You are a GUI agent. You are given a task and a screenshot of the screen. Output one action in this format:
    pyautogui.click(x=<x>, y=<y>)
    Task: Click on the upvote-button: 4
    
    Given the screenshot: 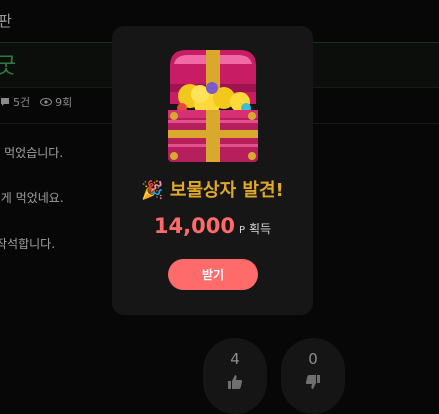 What is the action you would take?
    pyautogui.click(x=235, y=376)
    